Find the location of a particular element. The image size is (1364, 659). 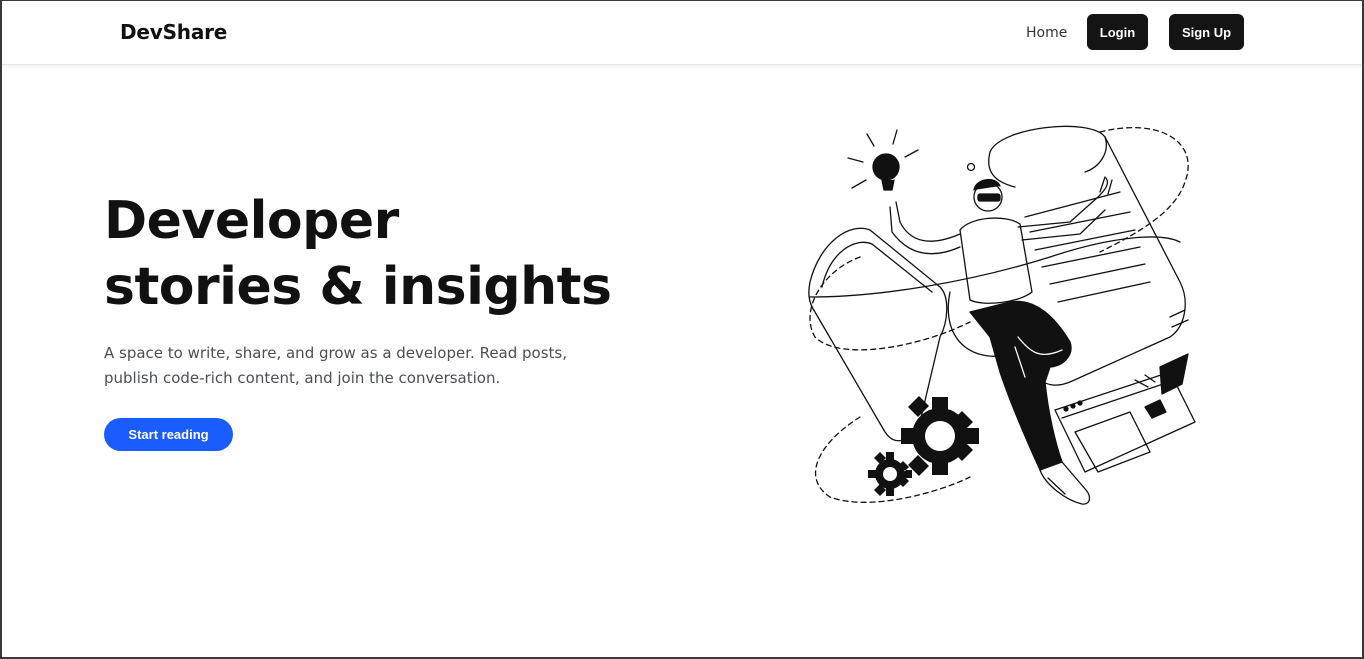

start-reading-button: Start reading is located at coordinates (168, 434).